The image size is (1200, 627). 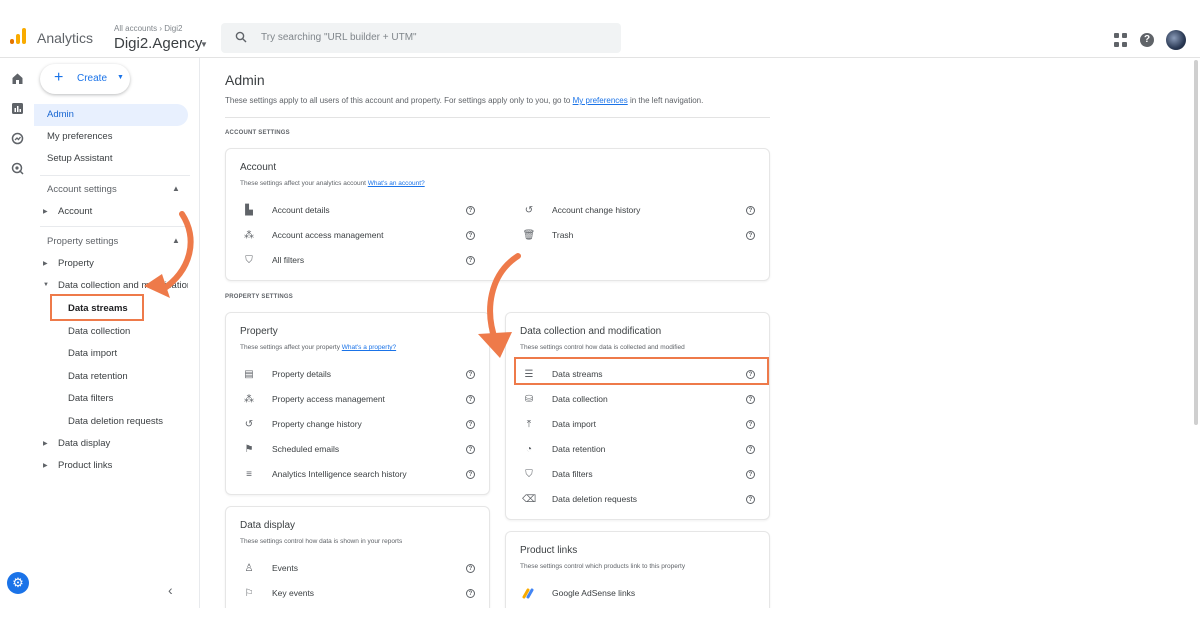 What do you see at coordinates (204, 44) in the screenshot?
I see `account-picker-caret-icon: ▼` at bounding box center [204, 44].